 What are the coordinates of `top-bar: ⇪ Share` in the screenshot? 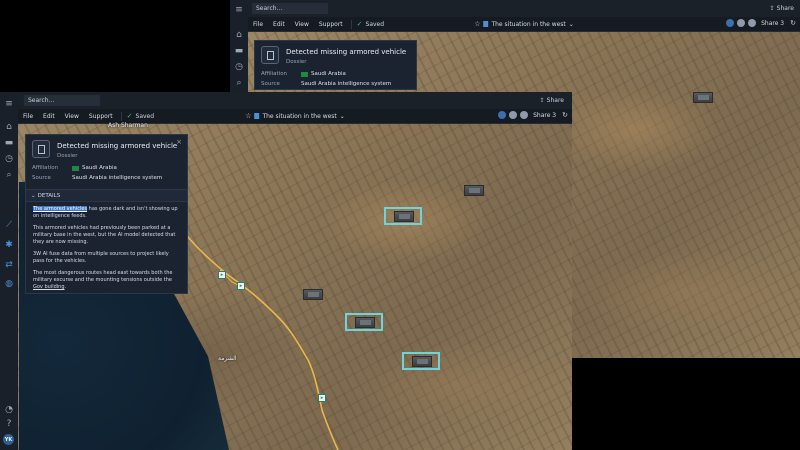 It's located at (524, 9).